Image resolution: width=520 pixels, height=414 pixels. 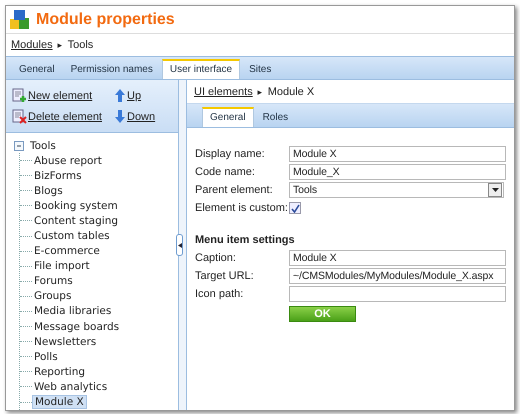 What do you see at coordinates (19, 95) in the screenshot?
I see `add-document-icon` at bounding box center [19, 95].